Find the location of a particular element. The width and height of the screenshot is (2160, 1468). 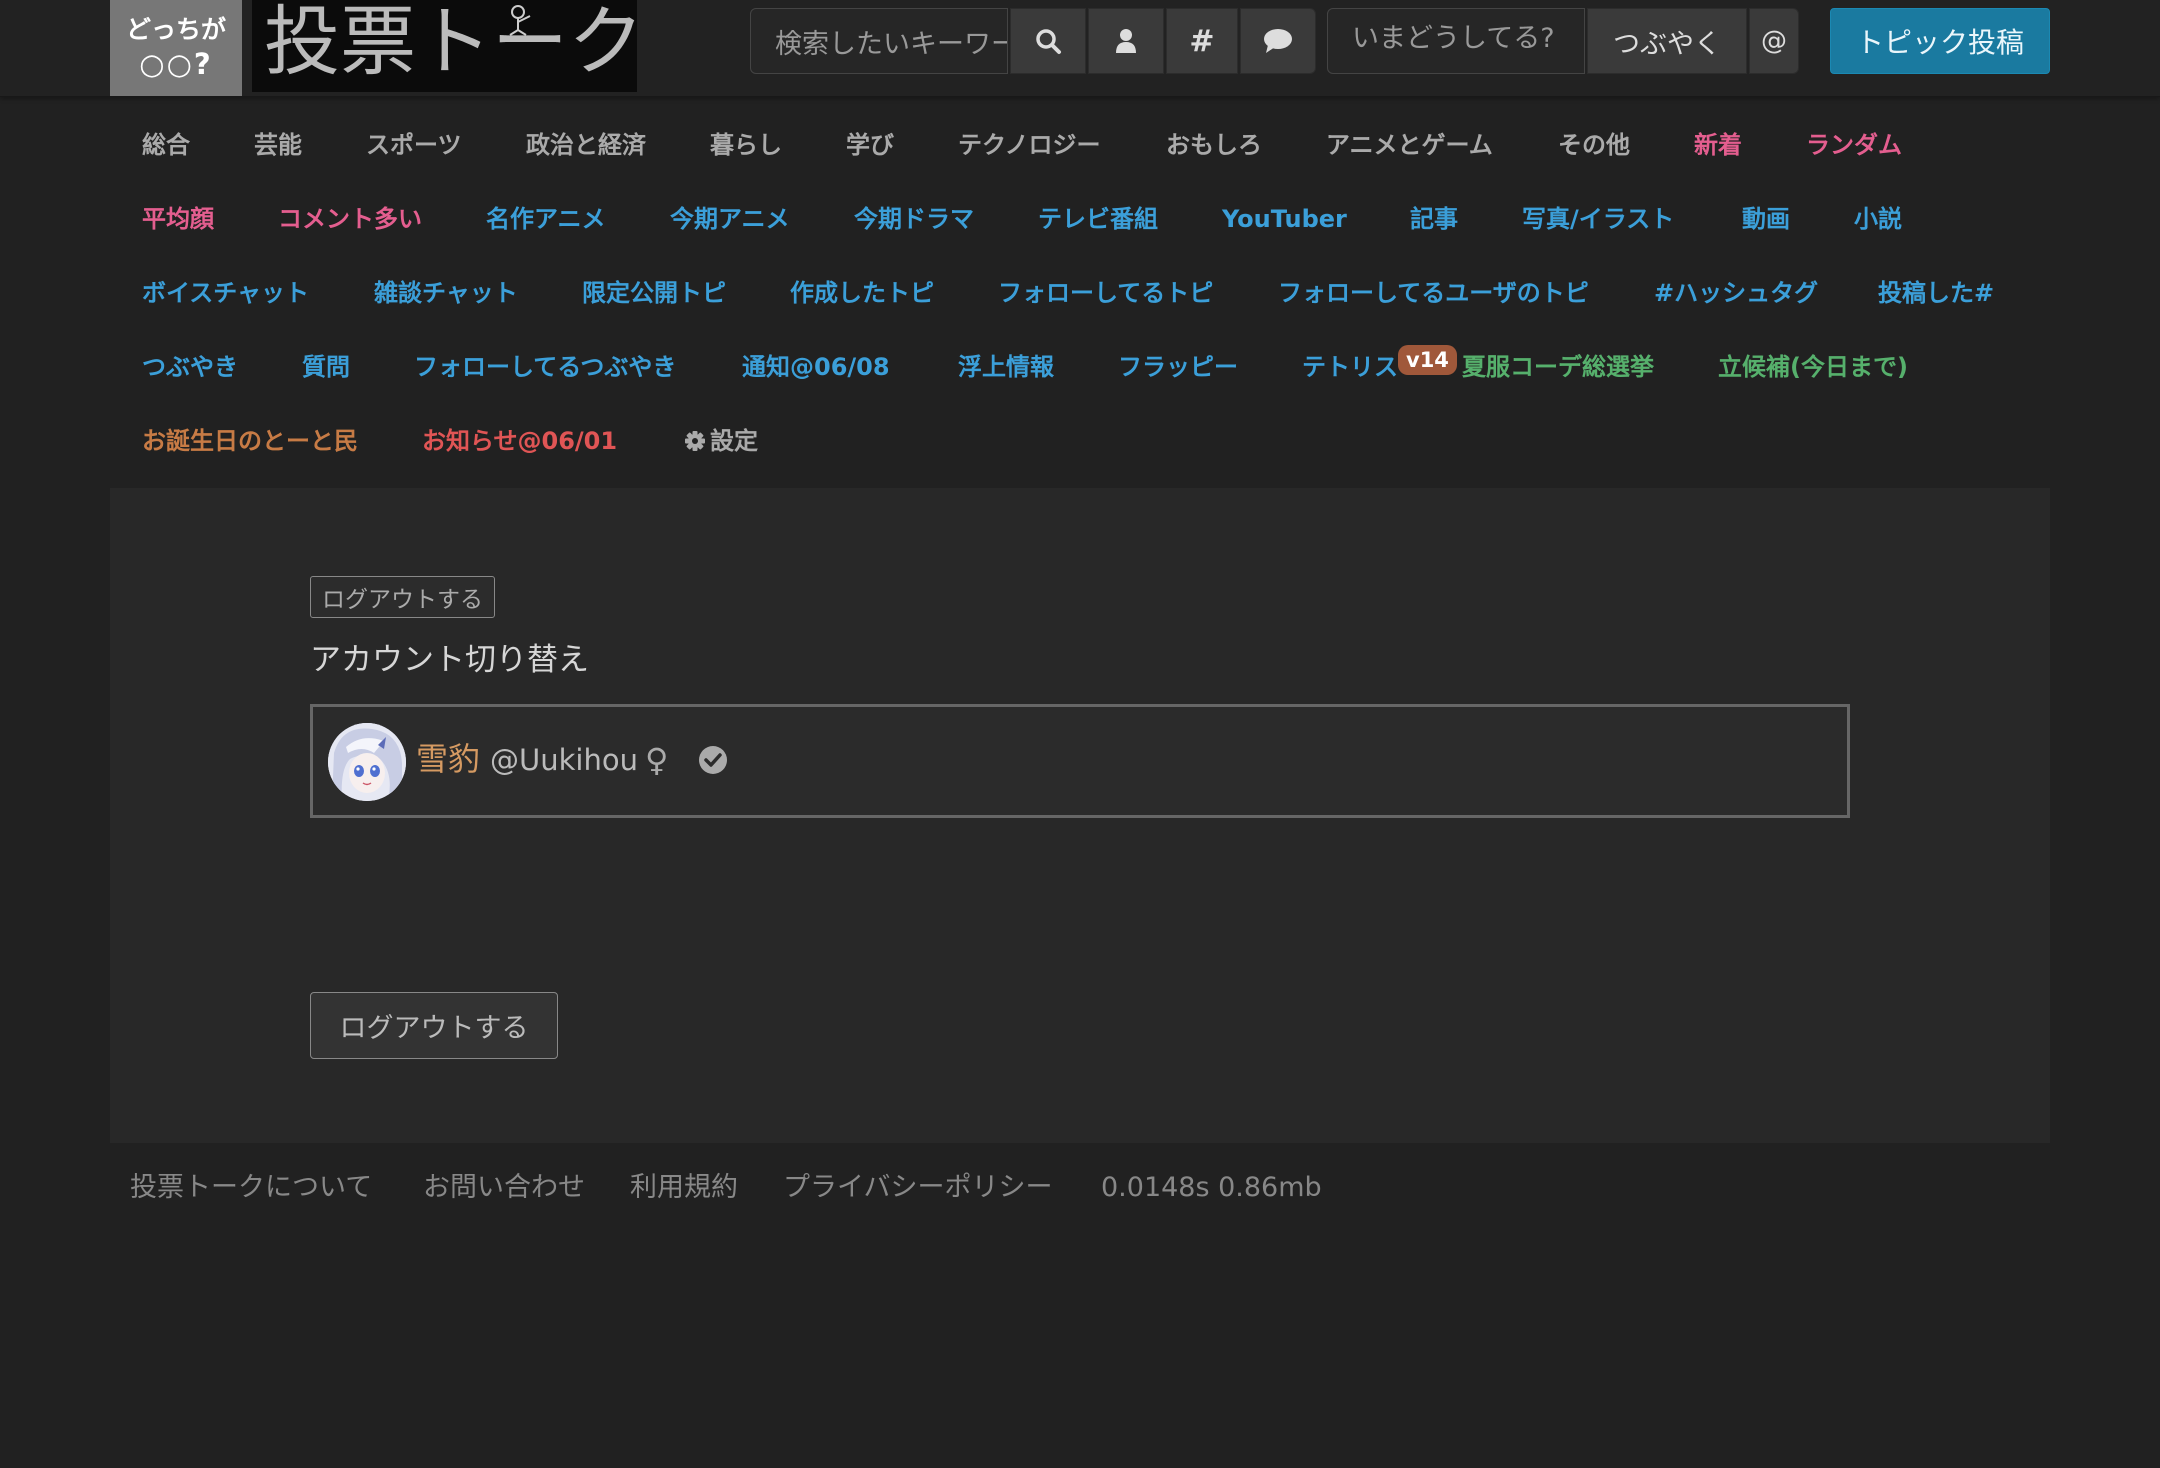

search-button is located at coordinates (1048, 41).